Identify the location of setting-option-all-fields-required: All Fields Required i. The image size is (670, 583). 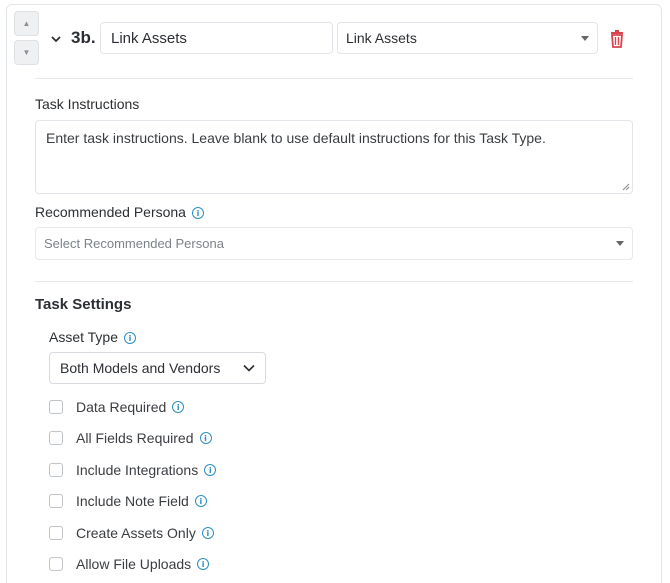
(130, 438).